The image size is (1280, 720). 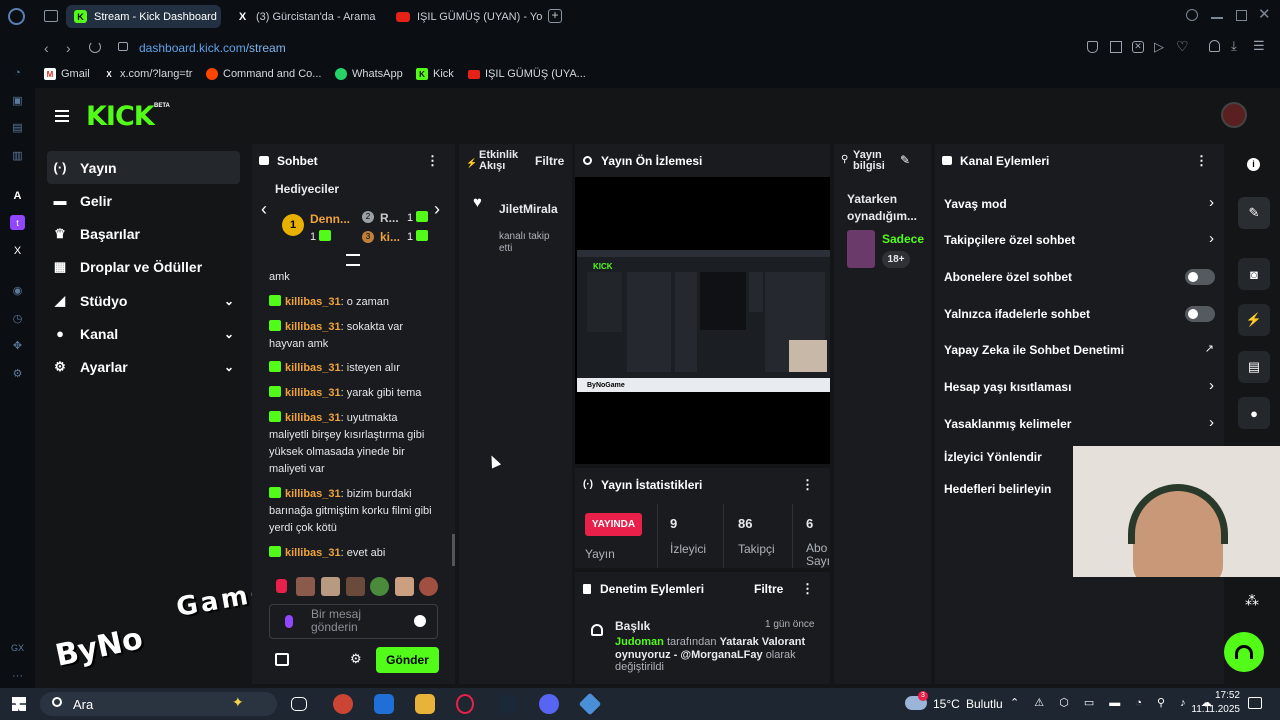 What do you see at coordinates (1005, 457) in the screenshot?
I see `action-redirect-viewers: İzleyici Yönlendir` at bounding box center [1005, 457].